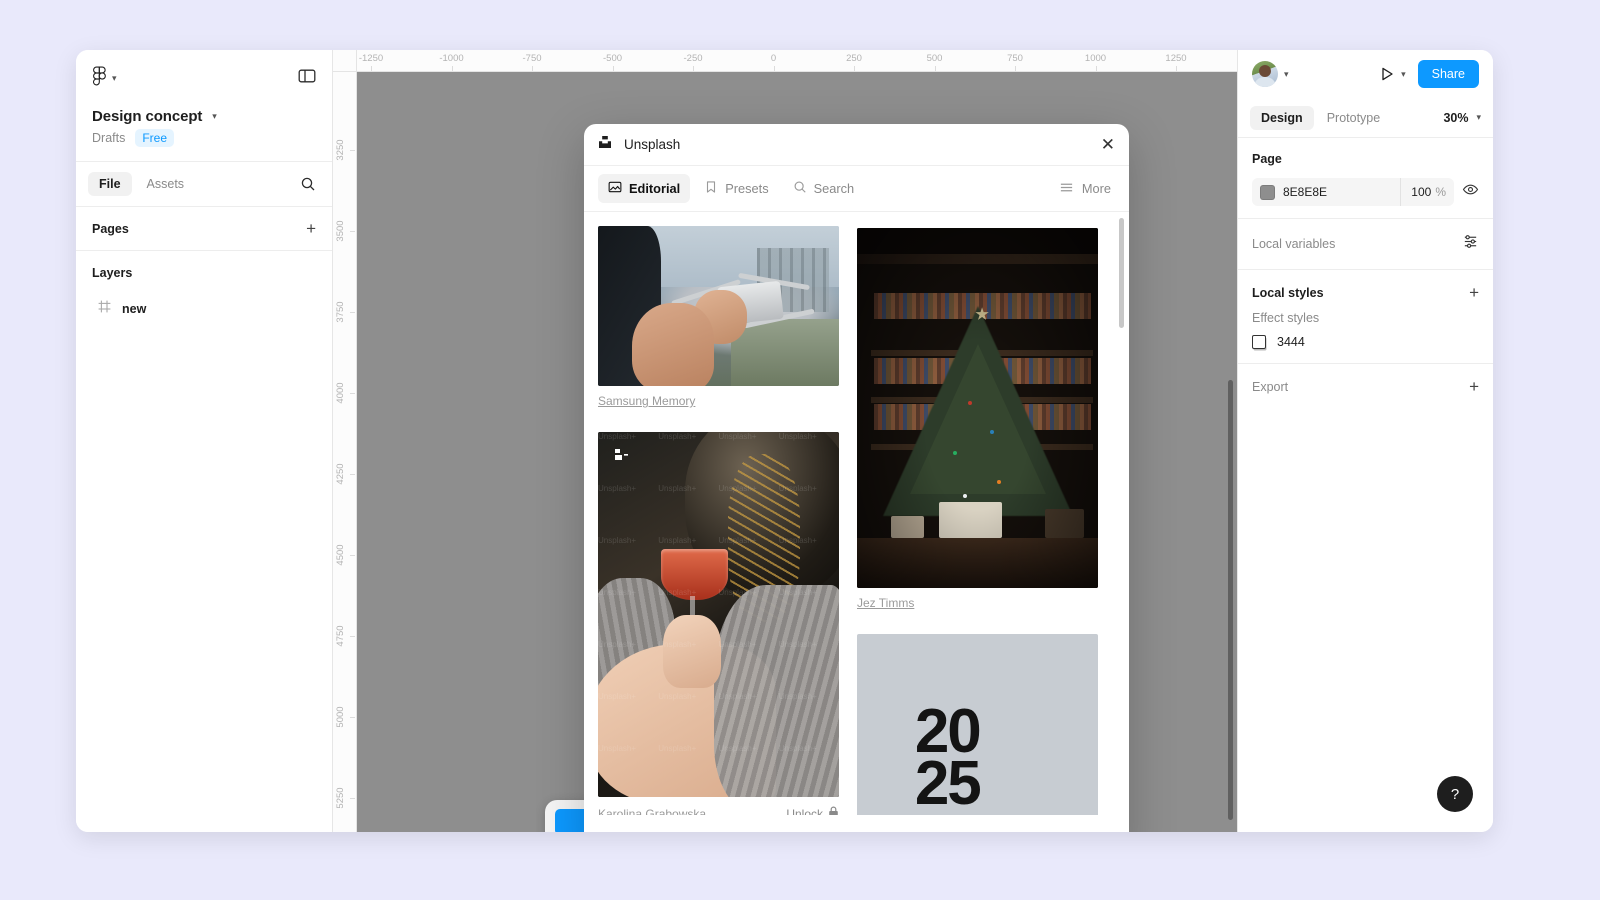 The width and height of the screenshot is (1600, 900). Describe the element at coordinates (166, 184) in the screenshot. I see `tab-assets: Assets` at that location.